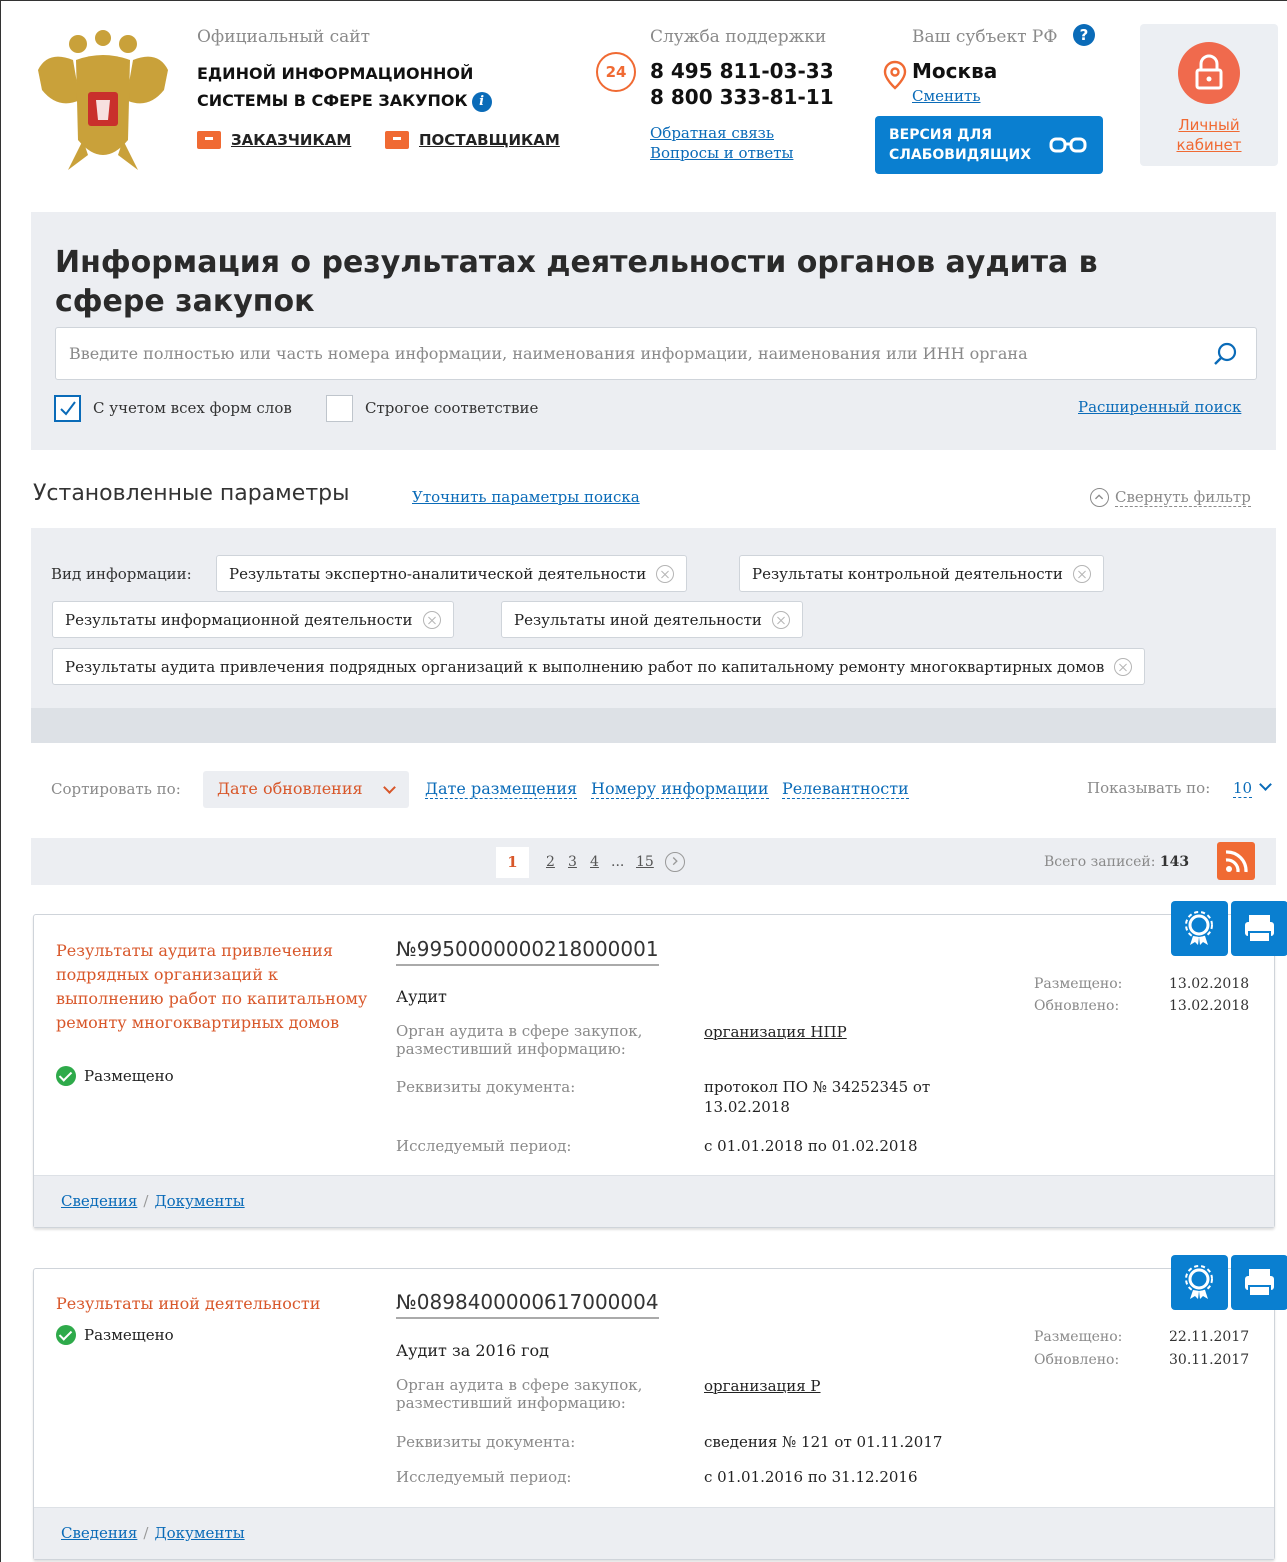  What do you see at coordinates (823, 1442) in the screenshot?
I see `requisites-value: сведения № 121 от 01.11.2017` at bounding box center [823, 1442].